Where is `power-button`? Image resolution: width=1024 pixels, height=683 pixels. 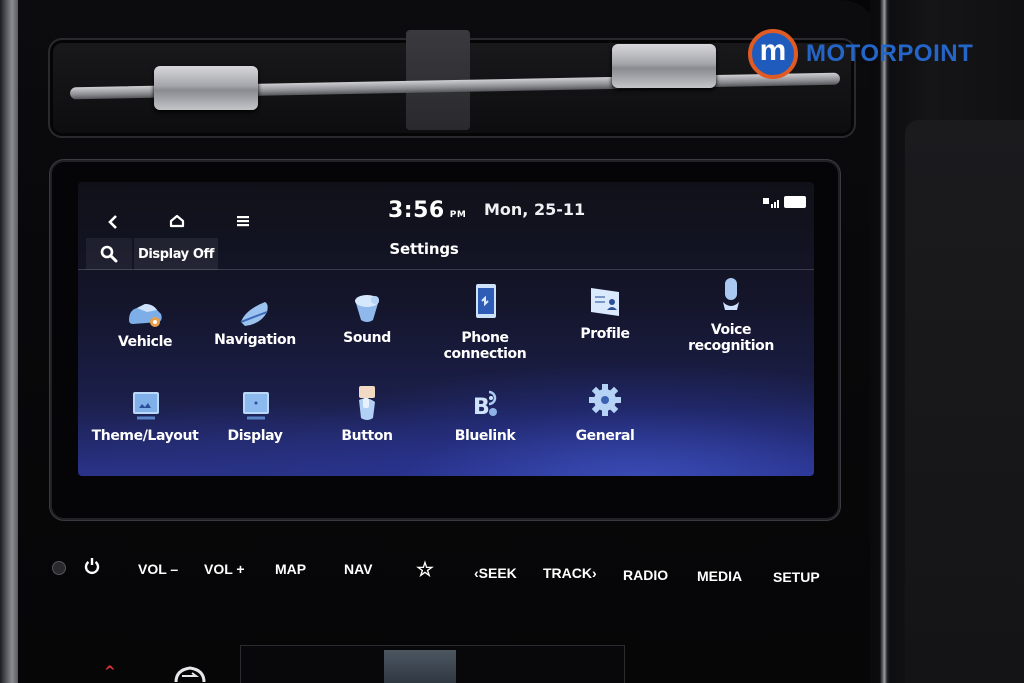 power-button is located at coordinates (92, 567).